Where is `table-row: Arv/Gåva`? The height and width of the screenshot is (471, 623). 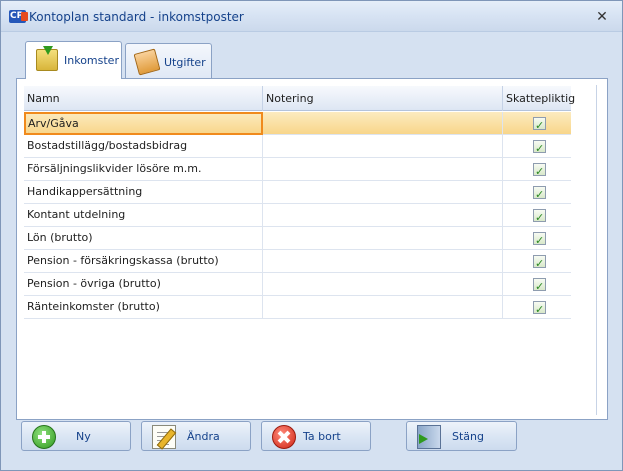 table-row: Arv/Gåva is located at coordinates (297, 123).